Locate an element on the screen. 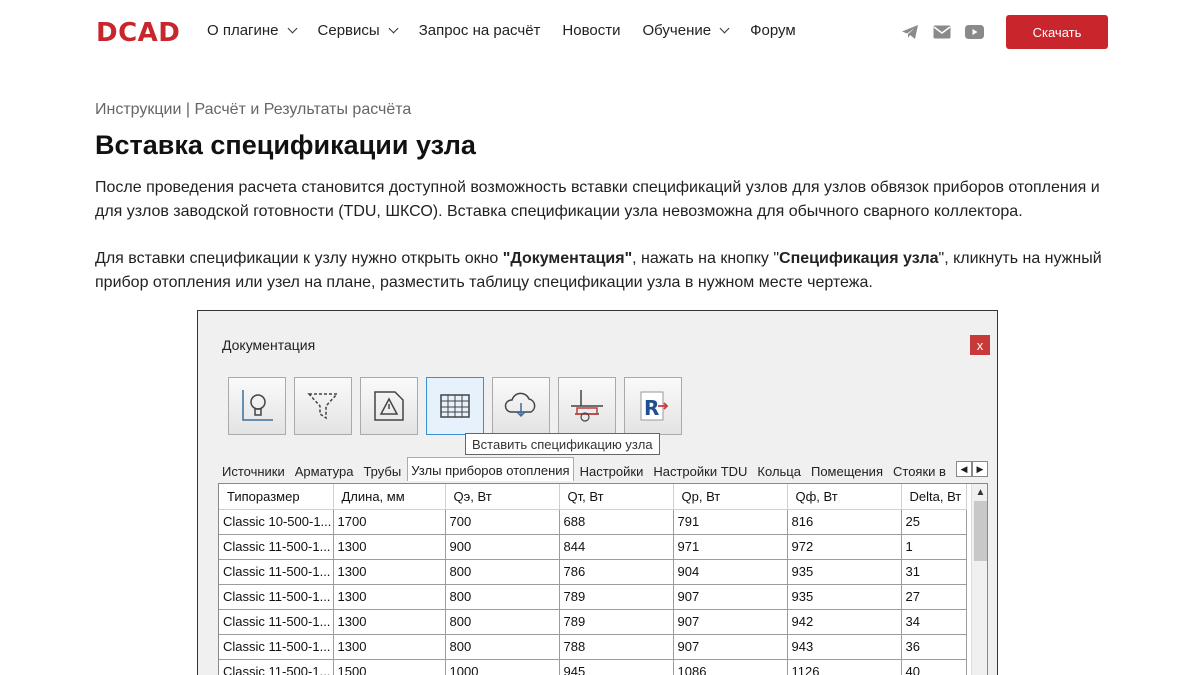  tab-3: Узлы приборов отопления is located at coordinates (490, 469).